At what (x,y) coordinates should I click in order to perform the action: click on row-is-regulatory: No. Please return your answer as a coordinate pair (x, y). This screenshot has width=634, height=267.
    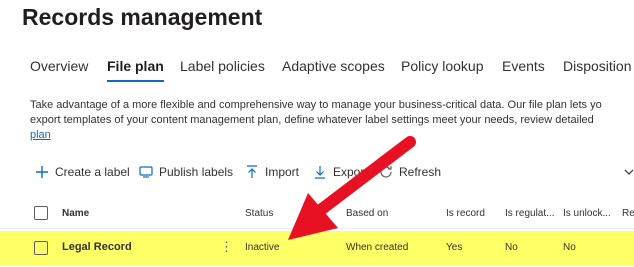
    Looking at the image, I should click on (511, 247).